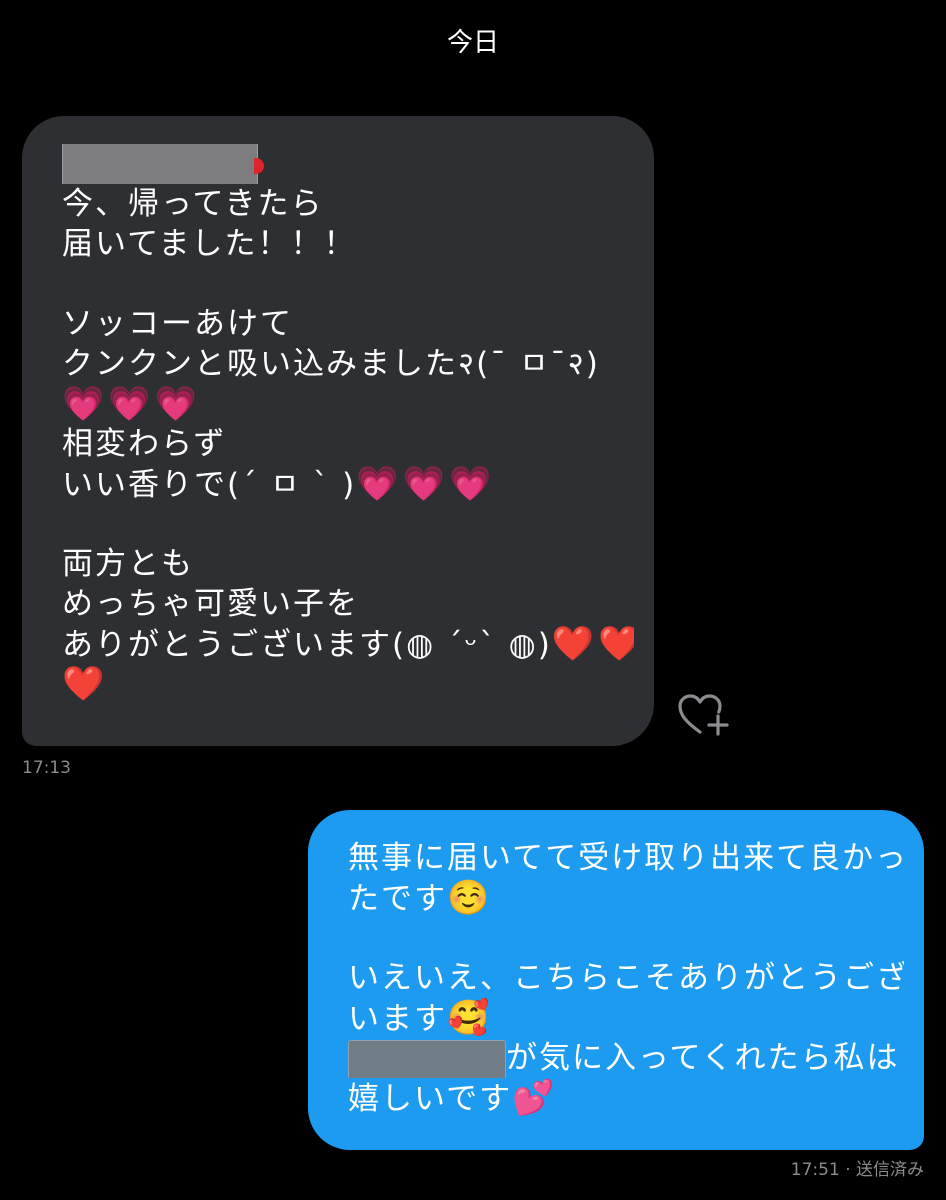 The height and width of the screenshot is (1200, 946). What do you see at coordinates (259, 166) in the screenshot?
I see `heart-emoji-partial` at bounding box center [259, 166].